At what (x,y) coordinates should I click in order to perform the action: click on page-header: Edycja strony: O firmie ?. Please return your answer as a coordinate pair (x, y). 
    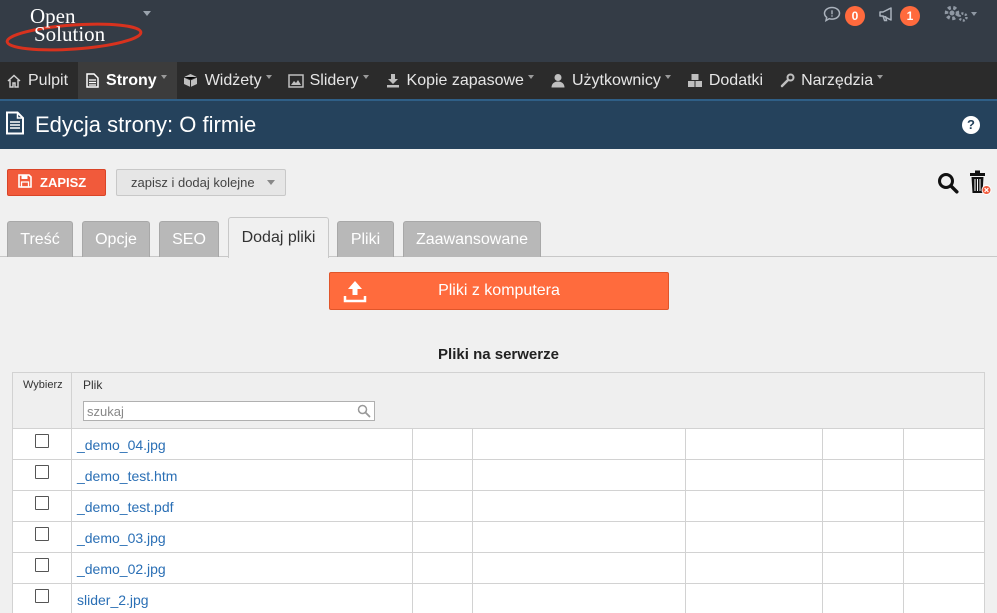
    Looking at the image, I should click on (498, 124).